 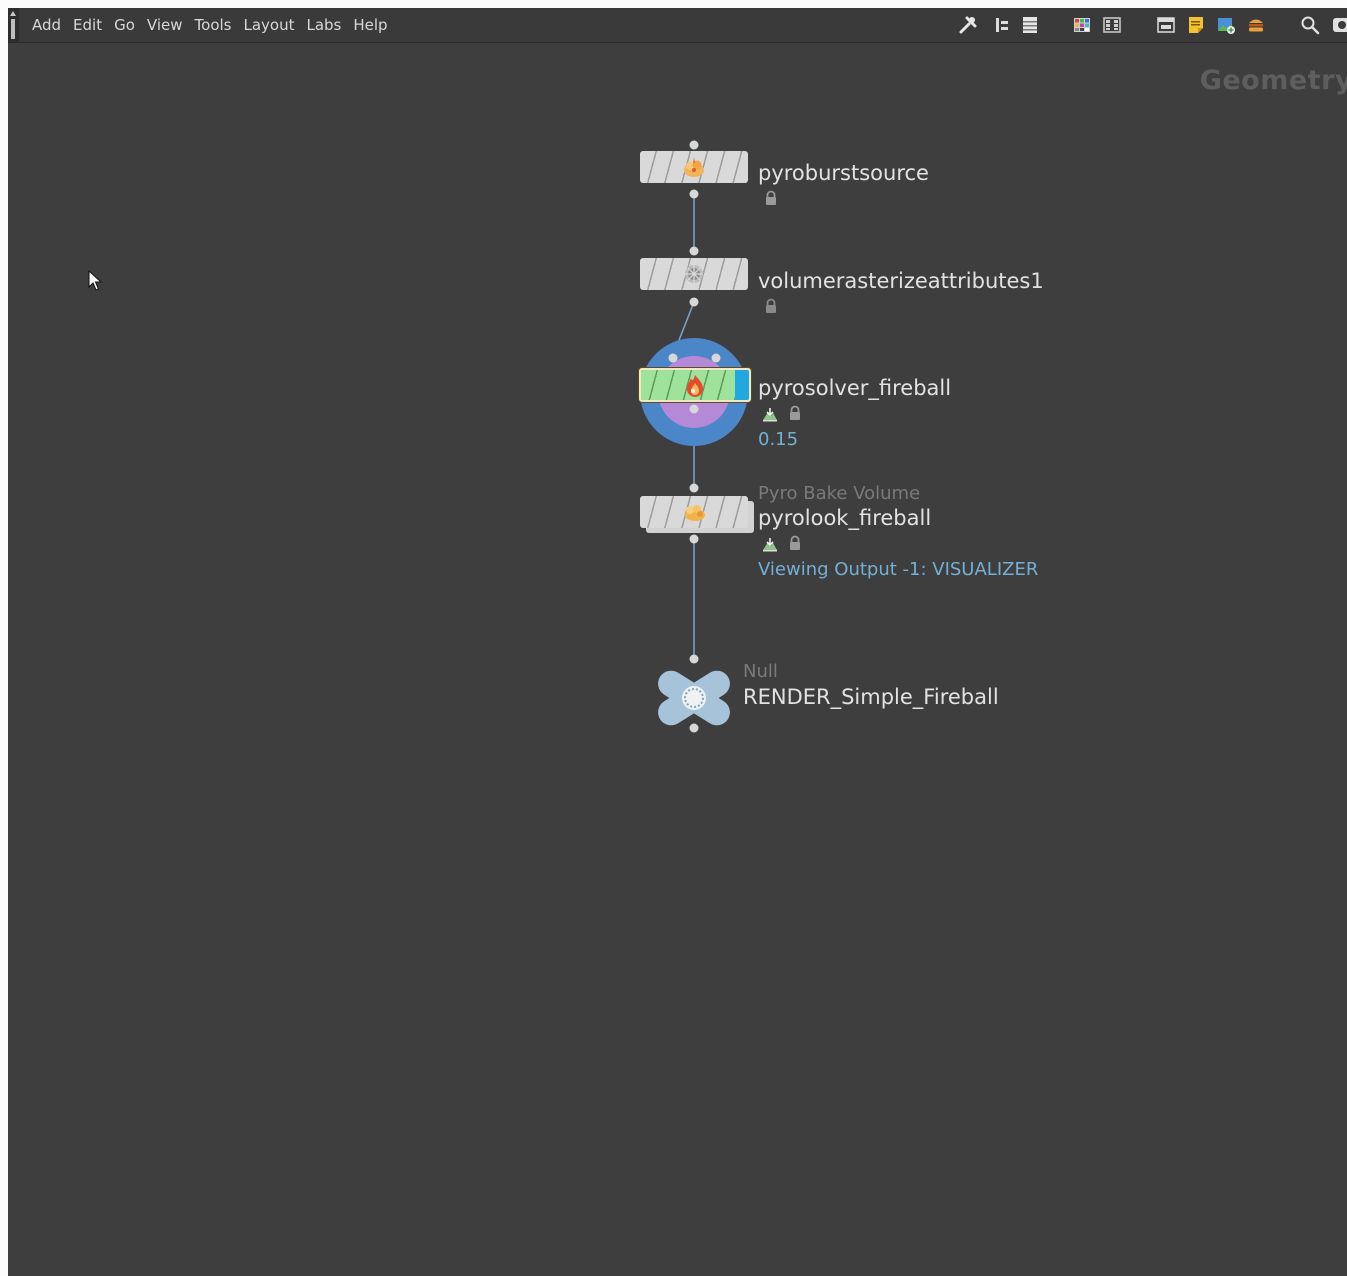 I want to click on null-node-icon, so click(x=694, y=698).